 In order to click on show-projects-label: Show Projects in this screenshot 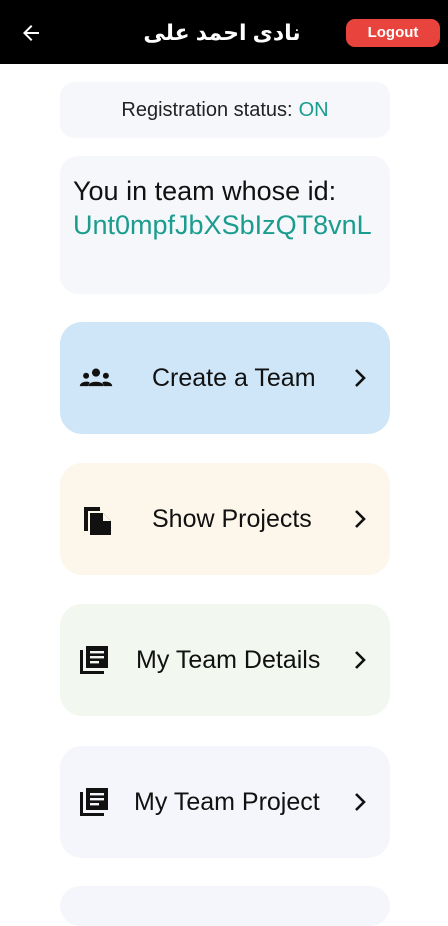, I will do `click(232, 519)`.